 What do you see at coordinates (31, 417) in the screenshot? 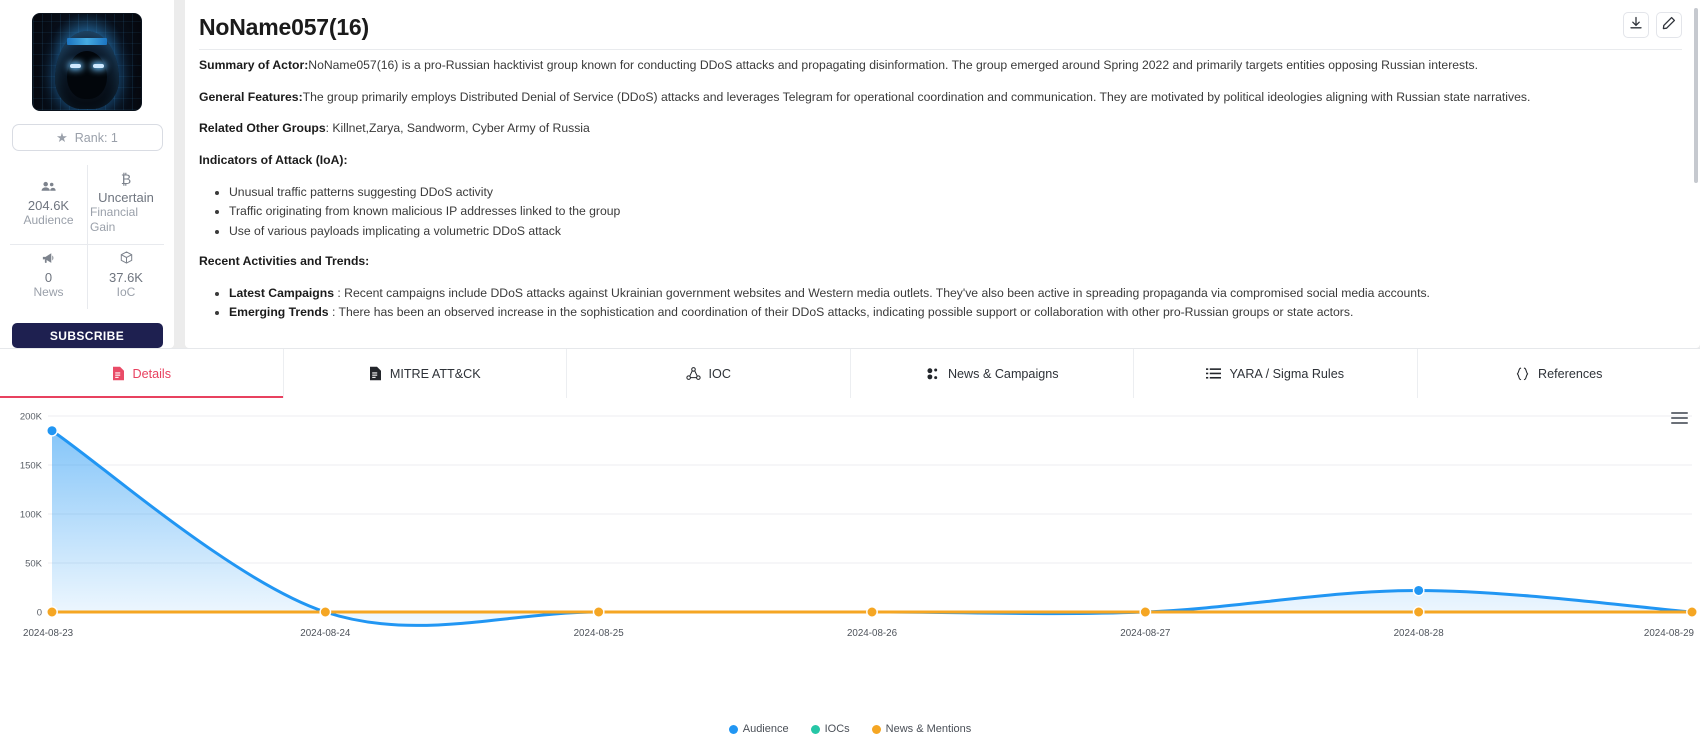
I see `y-axis-tick-label: 200K` at bounding box center [31, 417].